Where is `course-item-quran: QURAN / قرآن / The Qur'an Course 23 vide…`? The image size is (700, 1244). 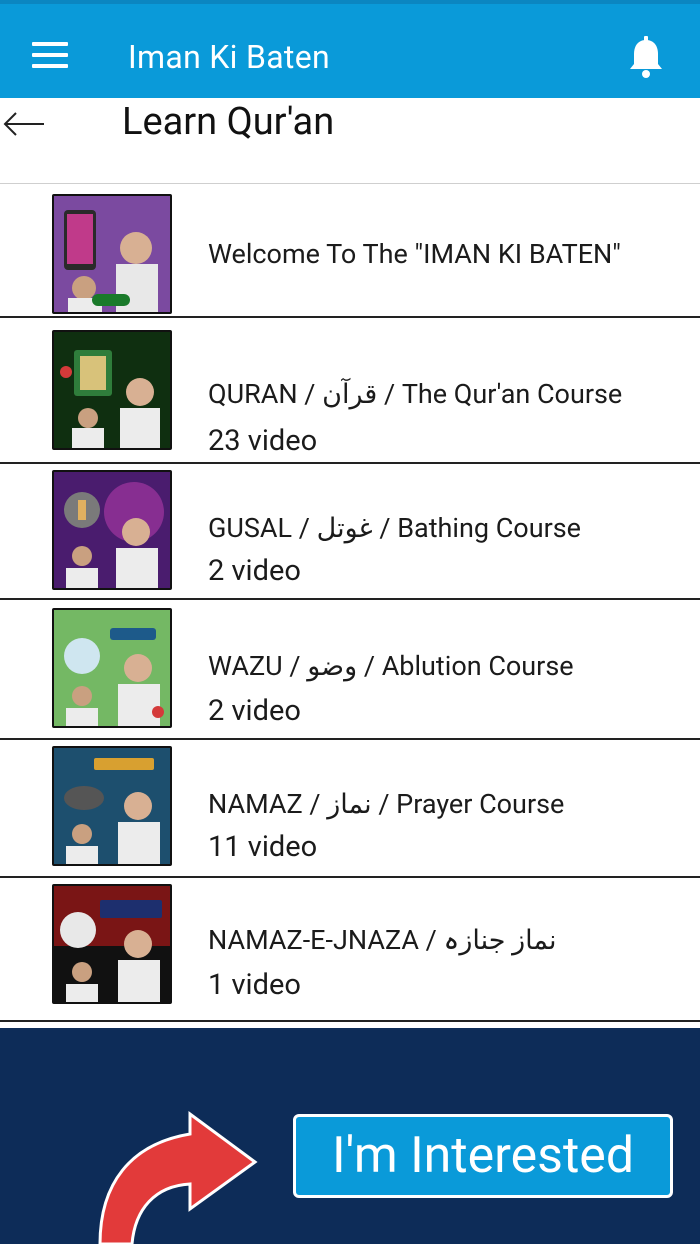
course-item-quran: QURAN / قرآن / The Qur'an Course 23 vide… is located at coordinates (350, 391).